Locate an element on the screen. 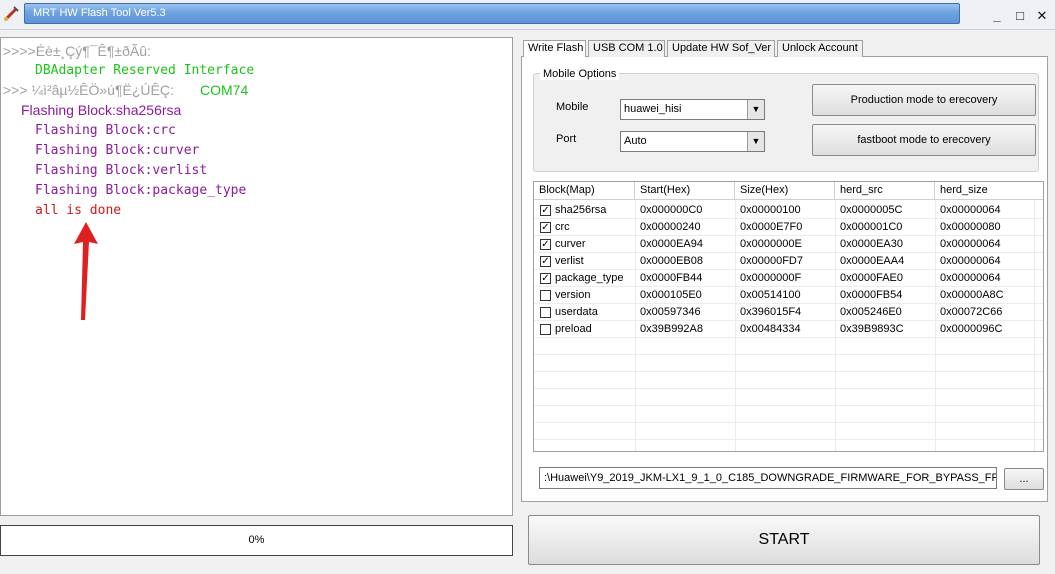 Image resolution: width=1055 pixels, height=574 pixels. cell-size: 0x00000100 is located at coordinates (770, 210).